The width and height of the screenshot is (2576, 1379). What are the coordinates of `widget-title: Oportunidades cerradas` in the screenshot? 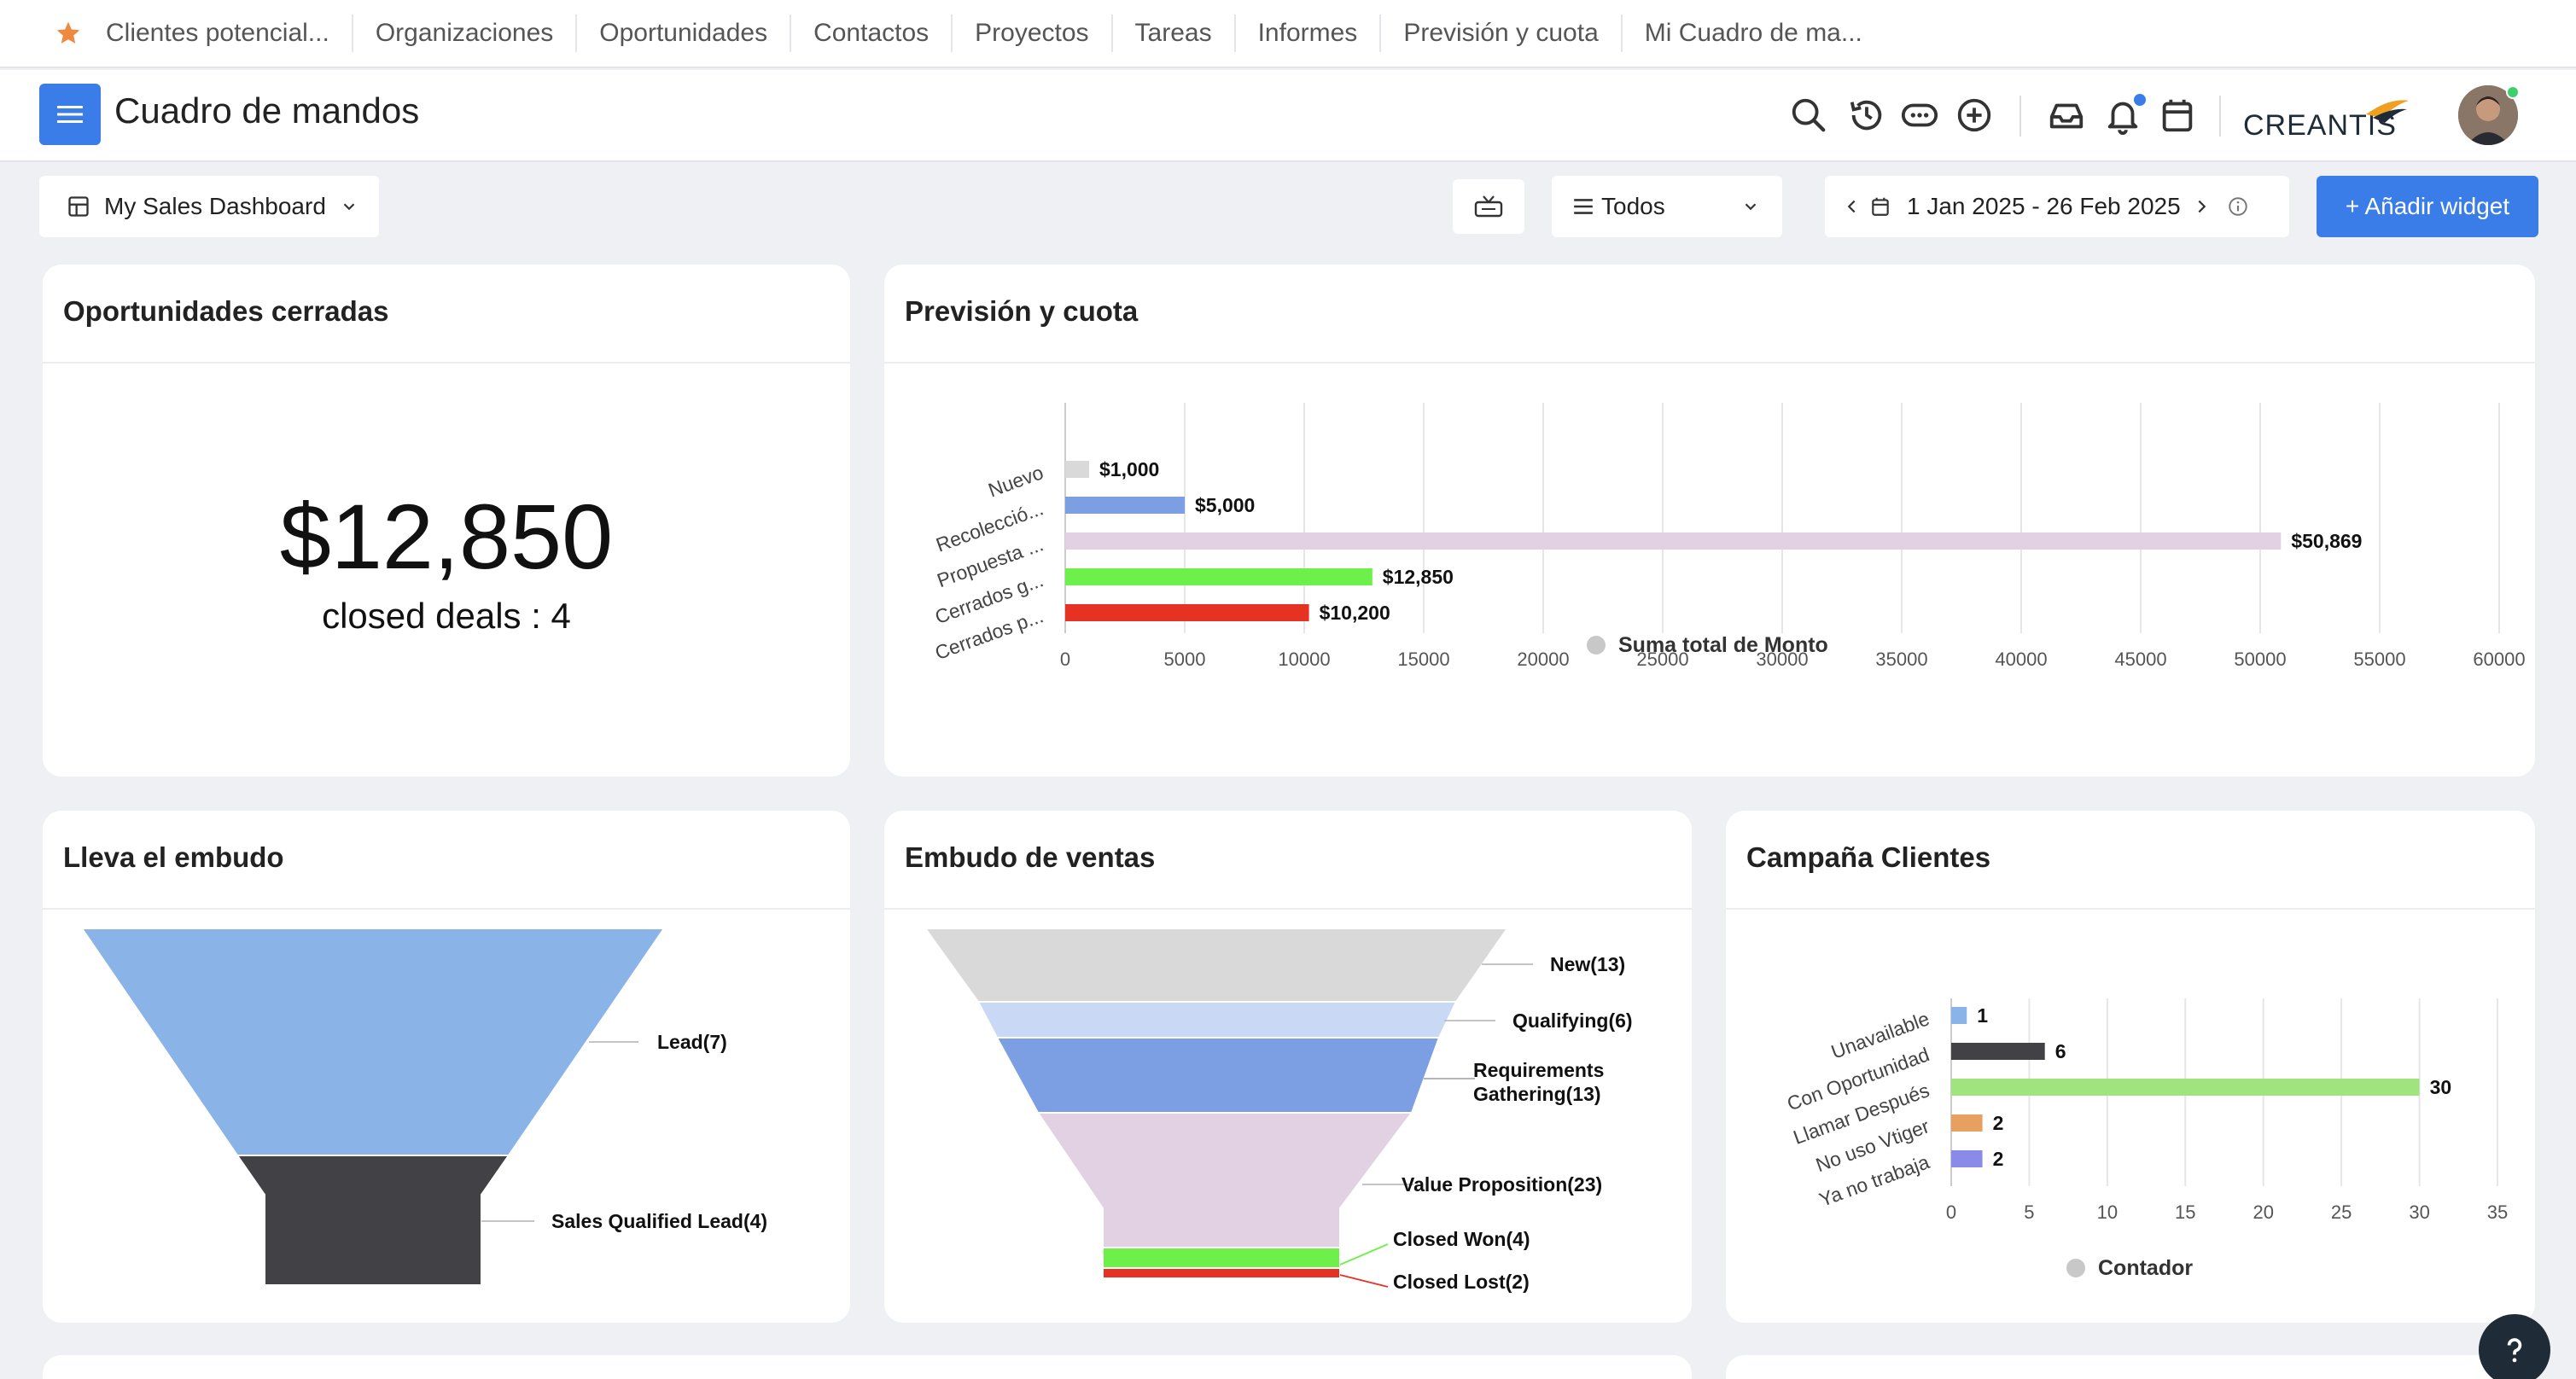 It's located at (226, 311).